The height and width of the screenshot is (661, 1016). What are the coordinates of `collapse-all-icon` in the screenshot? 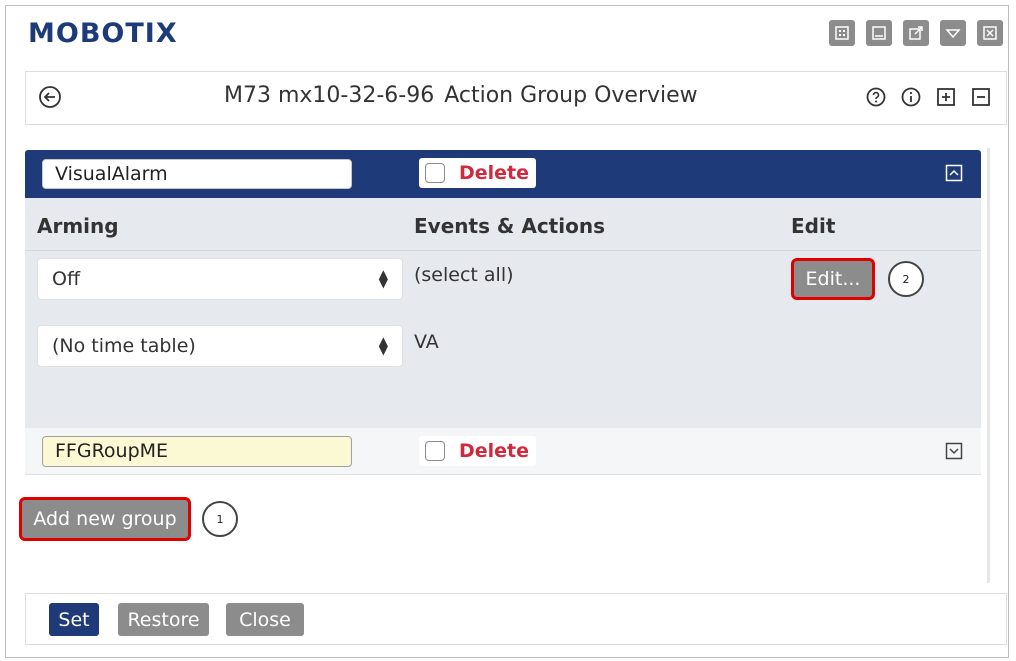 It's located at (981, 97).